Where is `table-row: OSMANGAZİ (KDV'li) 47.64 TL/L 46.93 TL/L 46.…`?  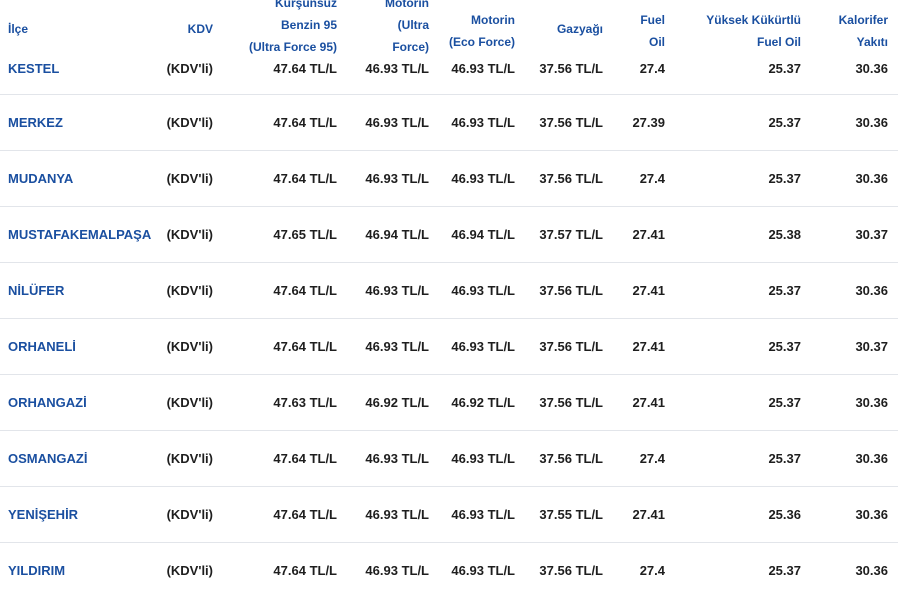 table-row: OSMANGAZİ (KDV'li) 47.64 TL/L 46.93 TL/L 46.… is located at coordinates (449, 458).